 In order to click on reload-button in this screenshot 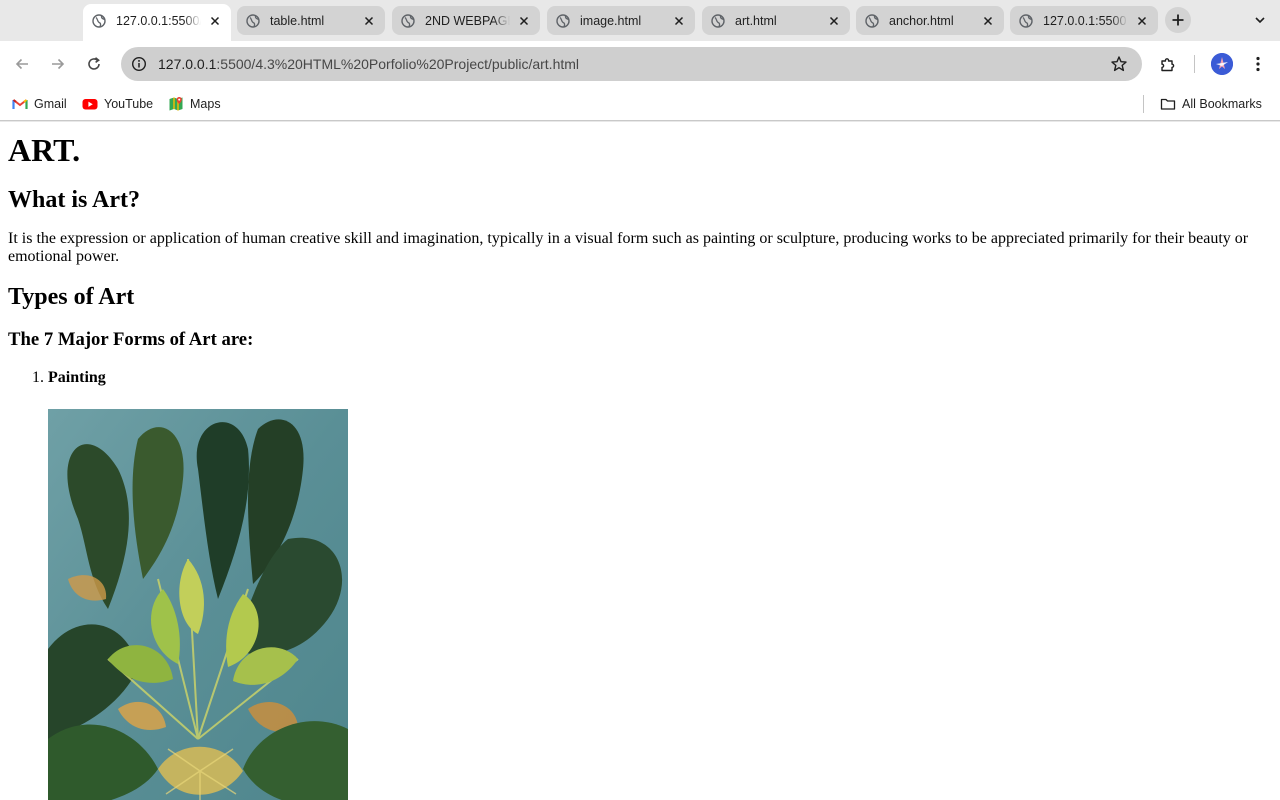, I will do `click(94, 64)`.